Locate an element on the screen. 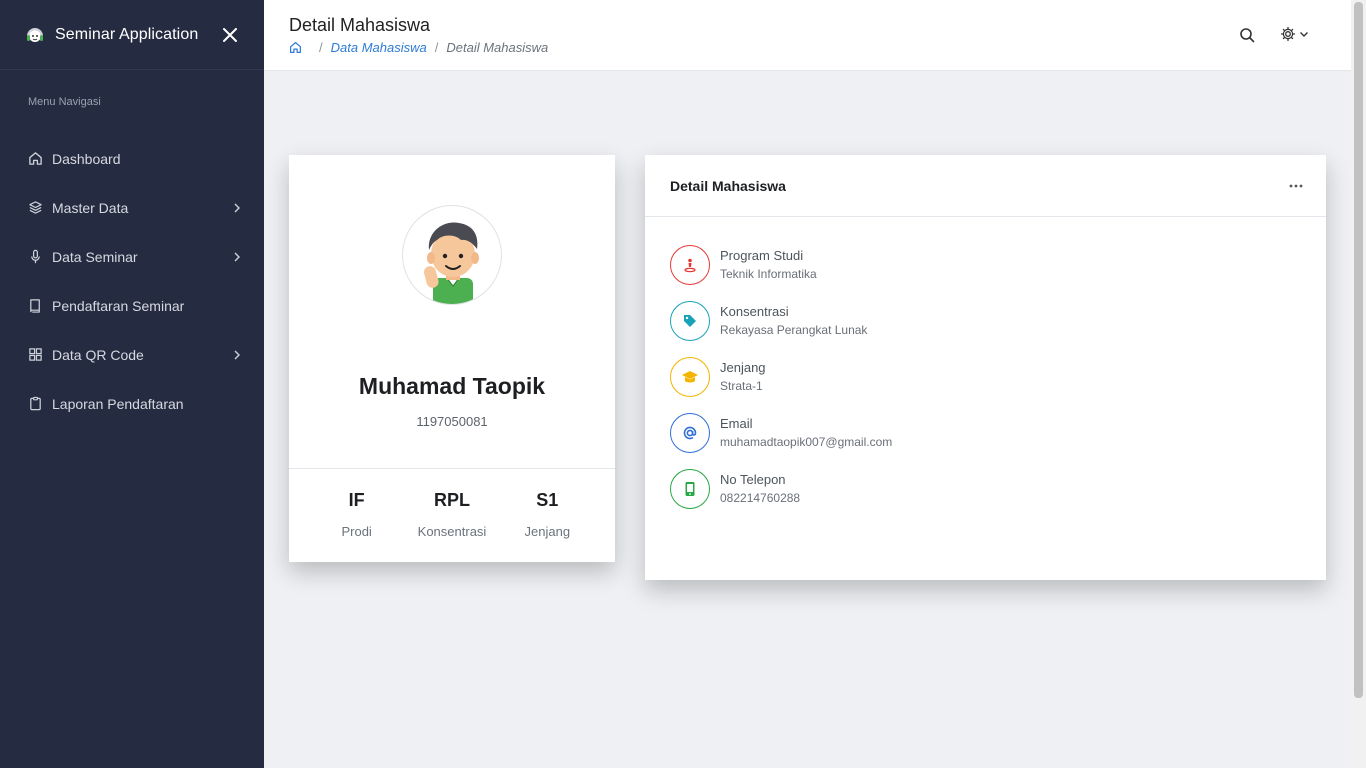 Image resolution: width=1366 pixels, height=768 pixels. info-row-email: Email muhamadtaopik007@gmail.com is located at coordinates (781, 433).